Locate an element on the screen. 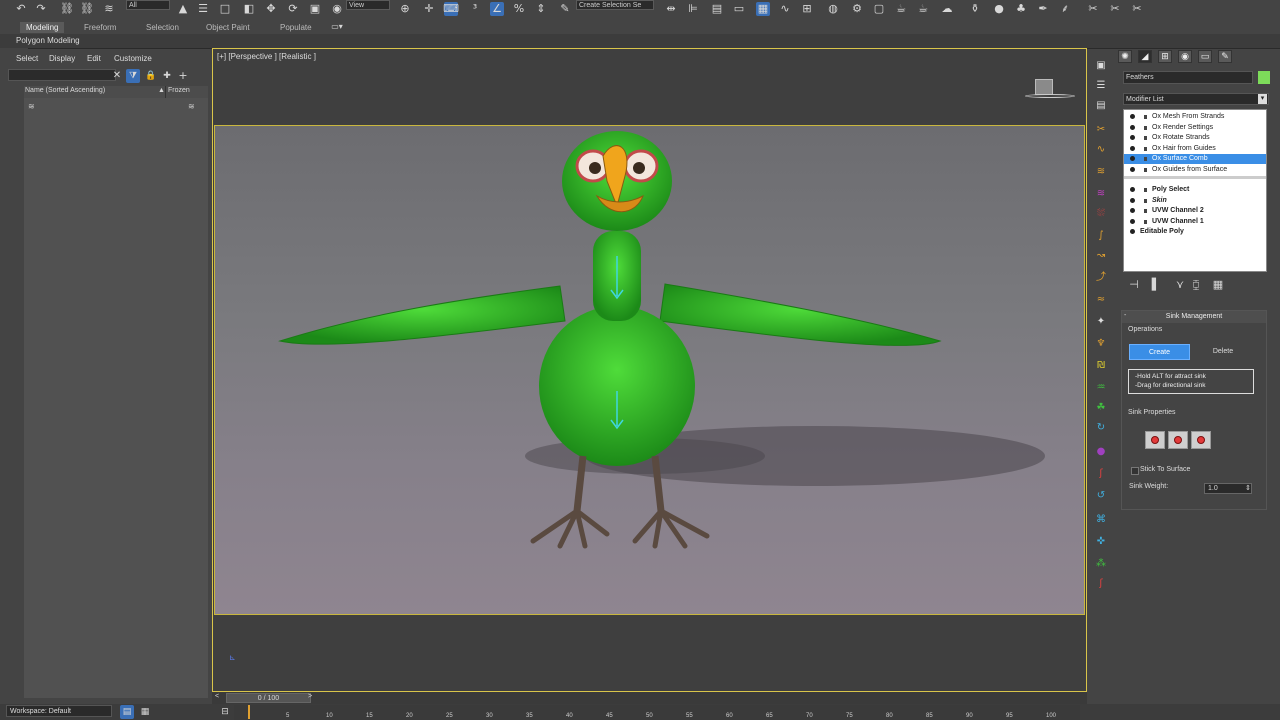 The image size is (1280, 720). modifier-list-dropdown: Modifier List ▾ is located at coordinates (1196, 99).